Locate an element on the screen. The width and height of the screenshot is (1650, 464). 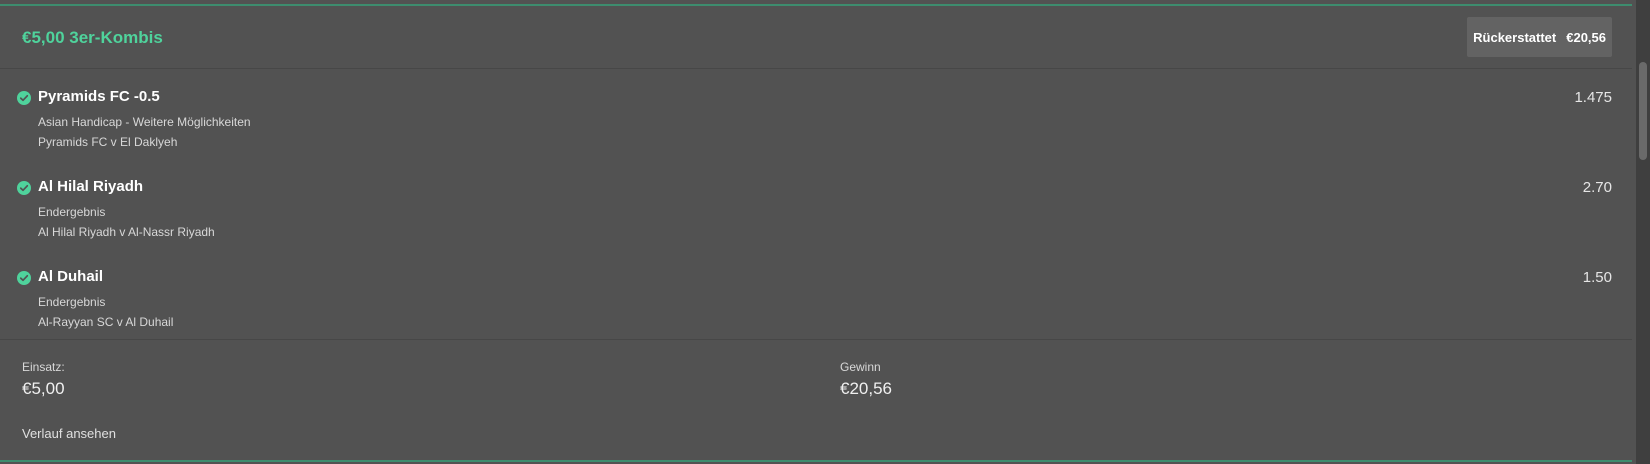
selection-name: Al Hilal Riyadh is located at coordinates (91, 186).